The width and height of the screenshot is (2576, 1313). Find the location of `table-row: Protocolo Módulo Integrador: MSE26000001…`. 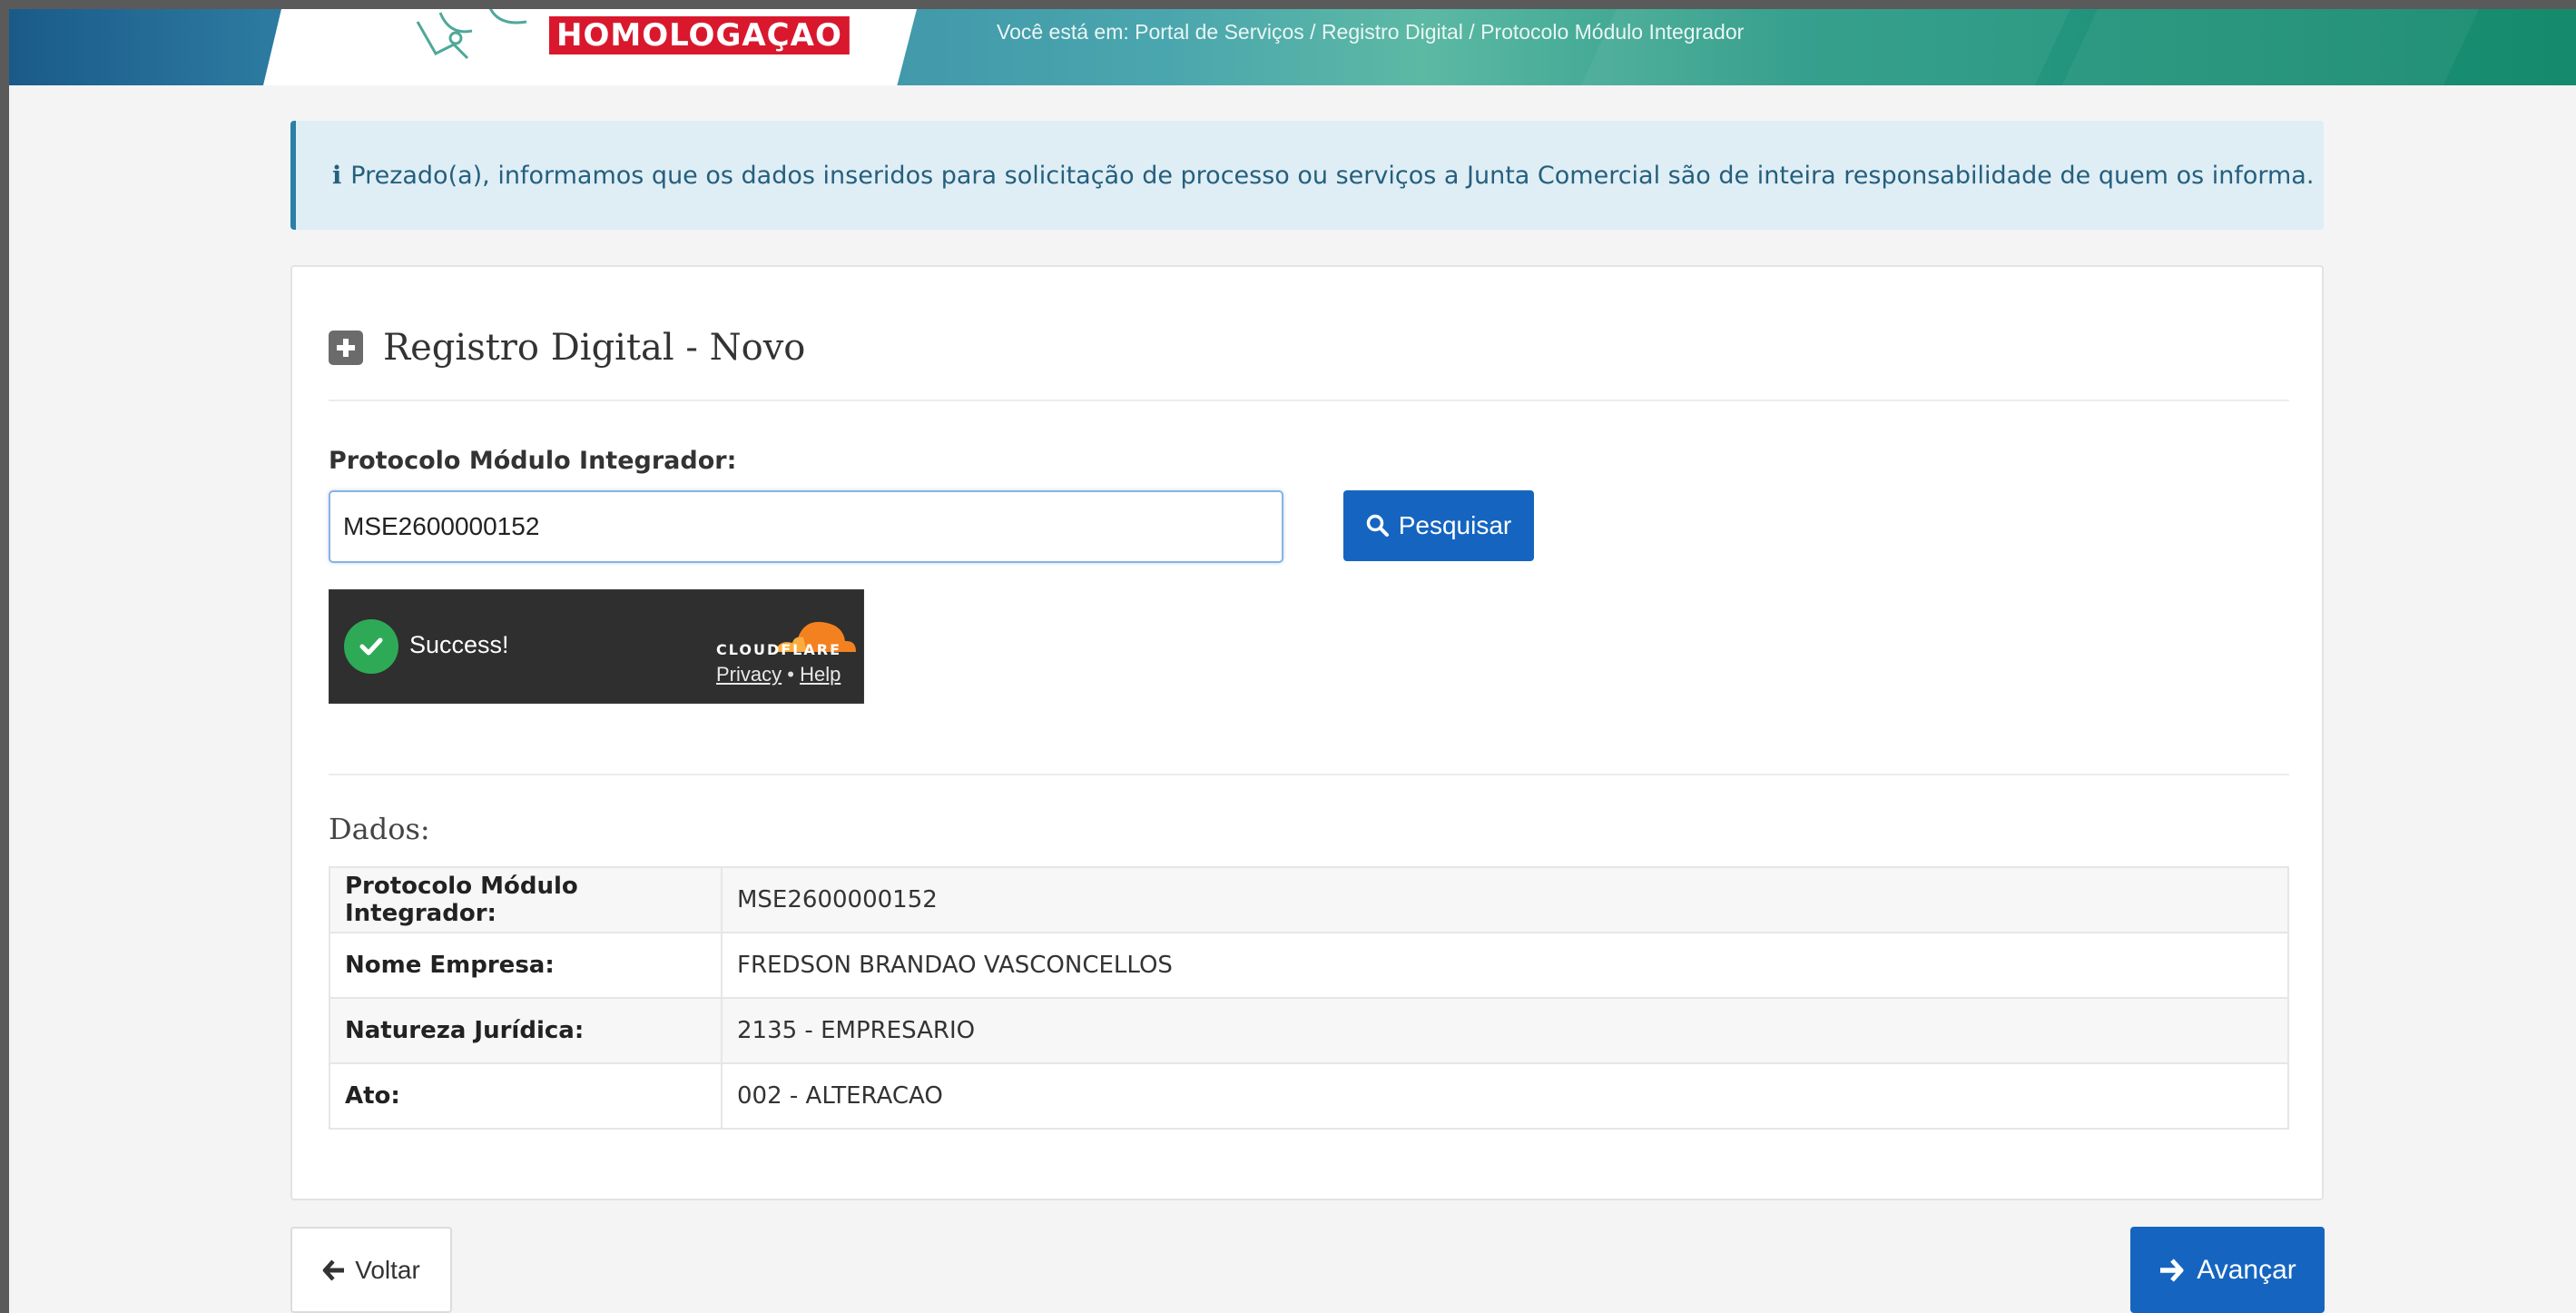

table-row: Protocolo Módulo Integrador: MSE26000001… is located at coordinates (1309, 899).